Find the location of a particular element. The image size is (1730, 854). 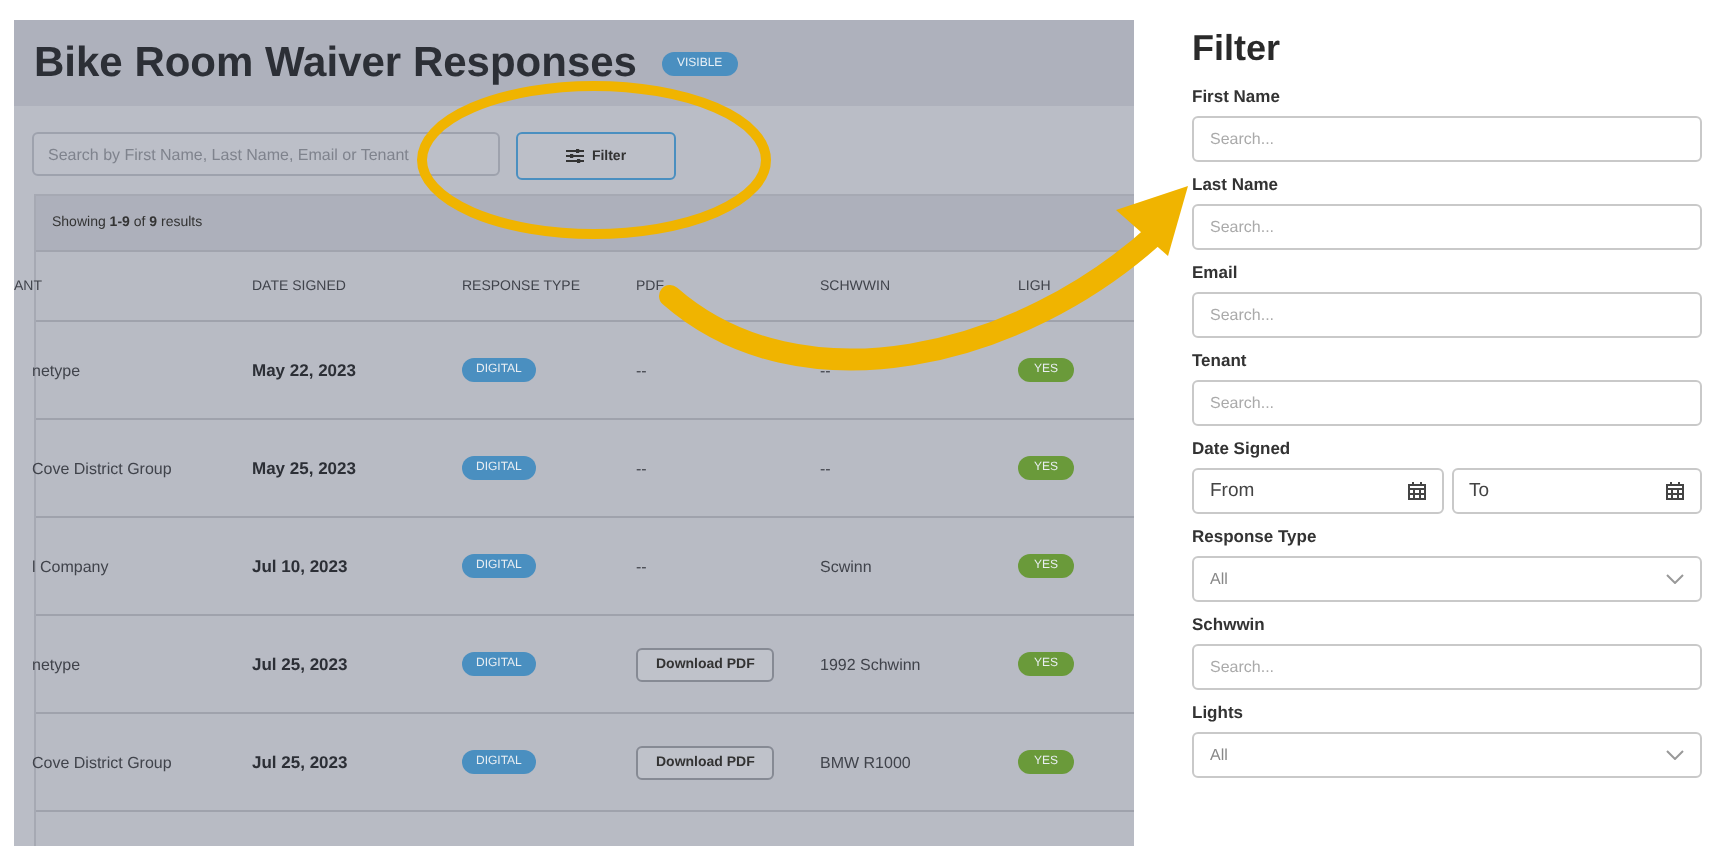

date-field: To is located at coordinates (1576, 491).